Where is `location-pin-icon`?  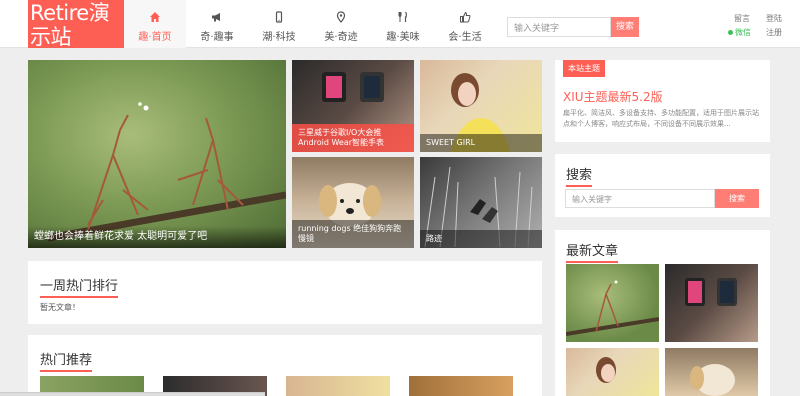
location-pin-icon is located at coordinates (341, 17).